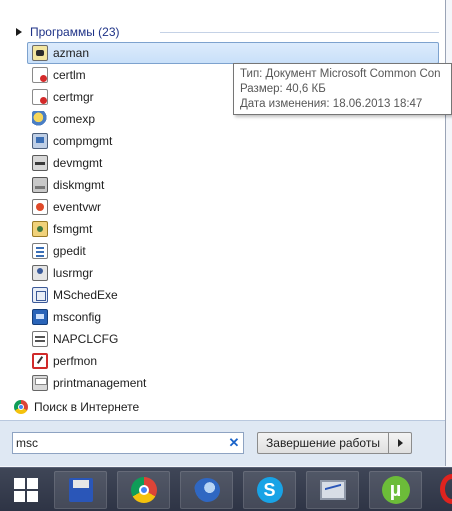 This screenshot has height=511, width=452. Describe the element at coordinates (75, 32) in the screenshot. I see `programs-section-title: Программы (23)` at that location.